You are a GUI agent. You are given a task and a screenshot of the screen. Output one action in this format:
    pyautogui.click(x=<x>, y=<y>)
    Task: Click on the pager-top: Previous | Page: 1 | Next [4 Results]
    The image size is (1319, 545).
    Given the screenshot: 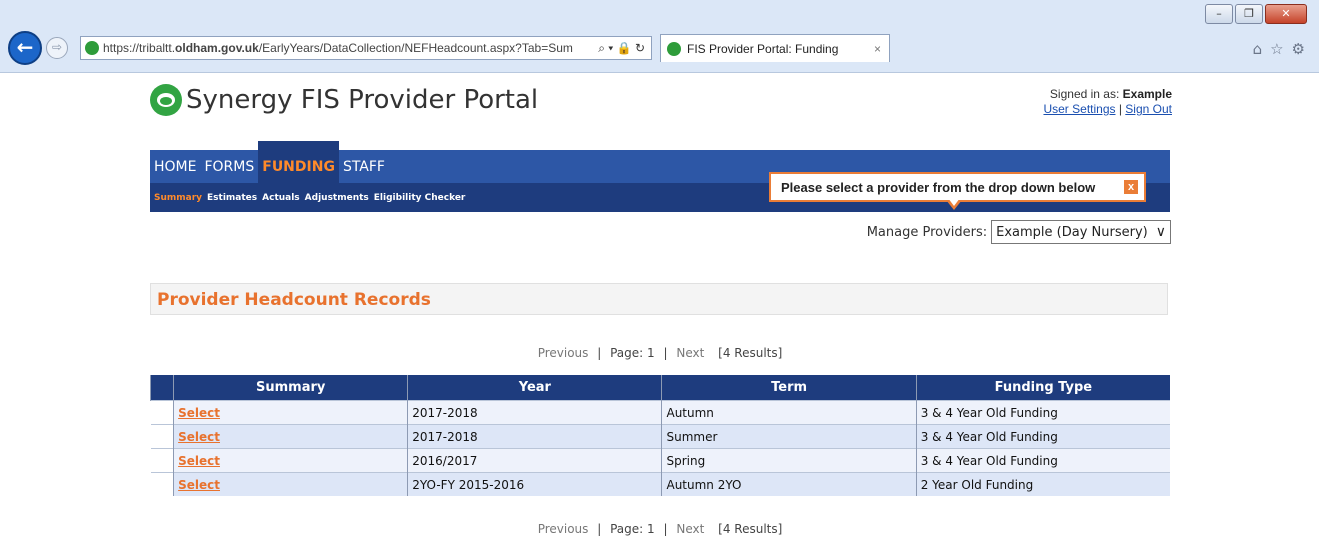 What is the action you would take?
    pyautogui.click(x=660, y=353)
    